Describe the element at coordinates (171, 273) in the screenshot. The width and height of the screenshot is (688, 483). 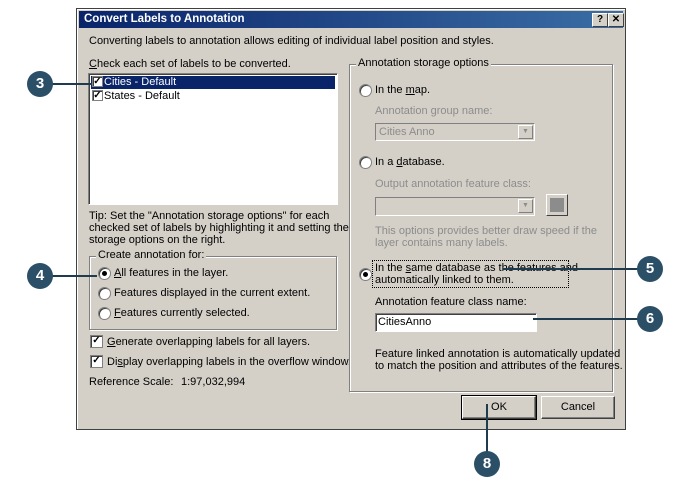
I see `all-features-label: All features in the layer.` at that location.